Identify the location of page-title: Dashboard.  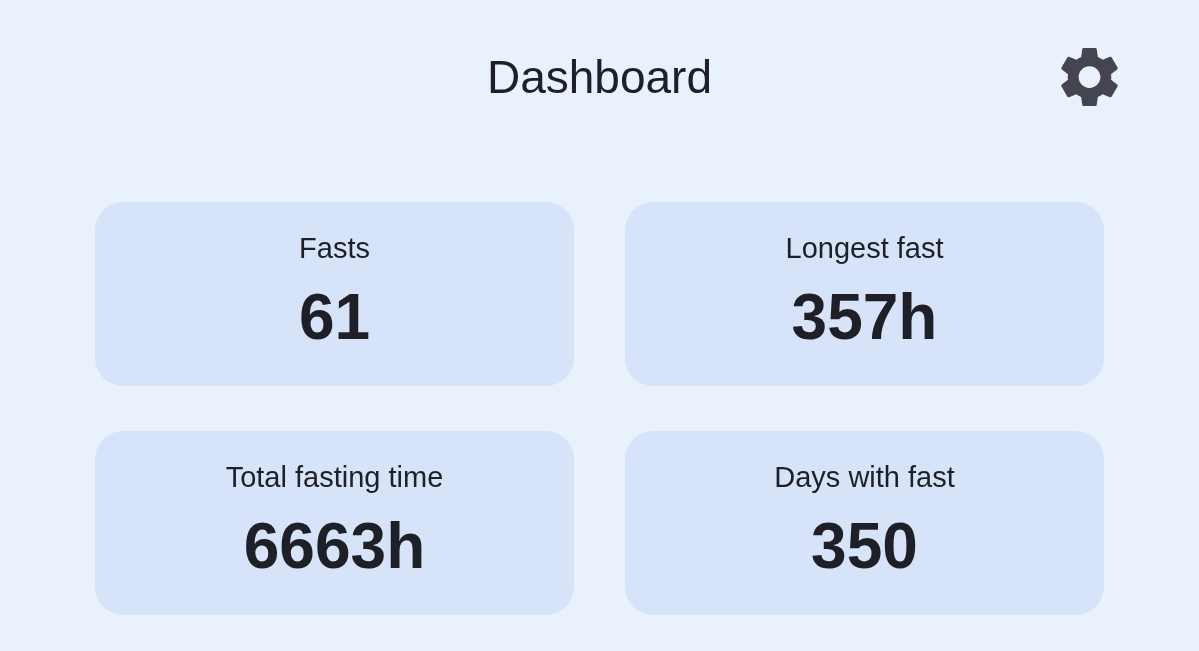
(599, 77).